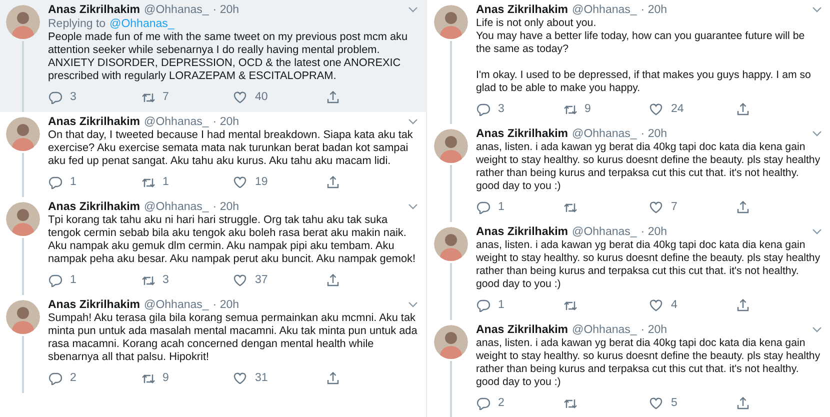 Image resolution: width=830 pixels, height=417 pixels. Describe the element at coordinates (674, 305) in the screenshot. I see `like-count: 4` at that location.